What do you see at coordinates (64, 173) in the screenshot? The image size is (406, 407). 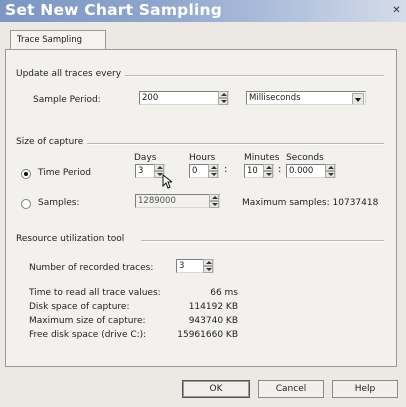 I see `time-period-label: Time Period` at bounding box center [64, 173].